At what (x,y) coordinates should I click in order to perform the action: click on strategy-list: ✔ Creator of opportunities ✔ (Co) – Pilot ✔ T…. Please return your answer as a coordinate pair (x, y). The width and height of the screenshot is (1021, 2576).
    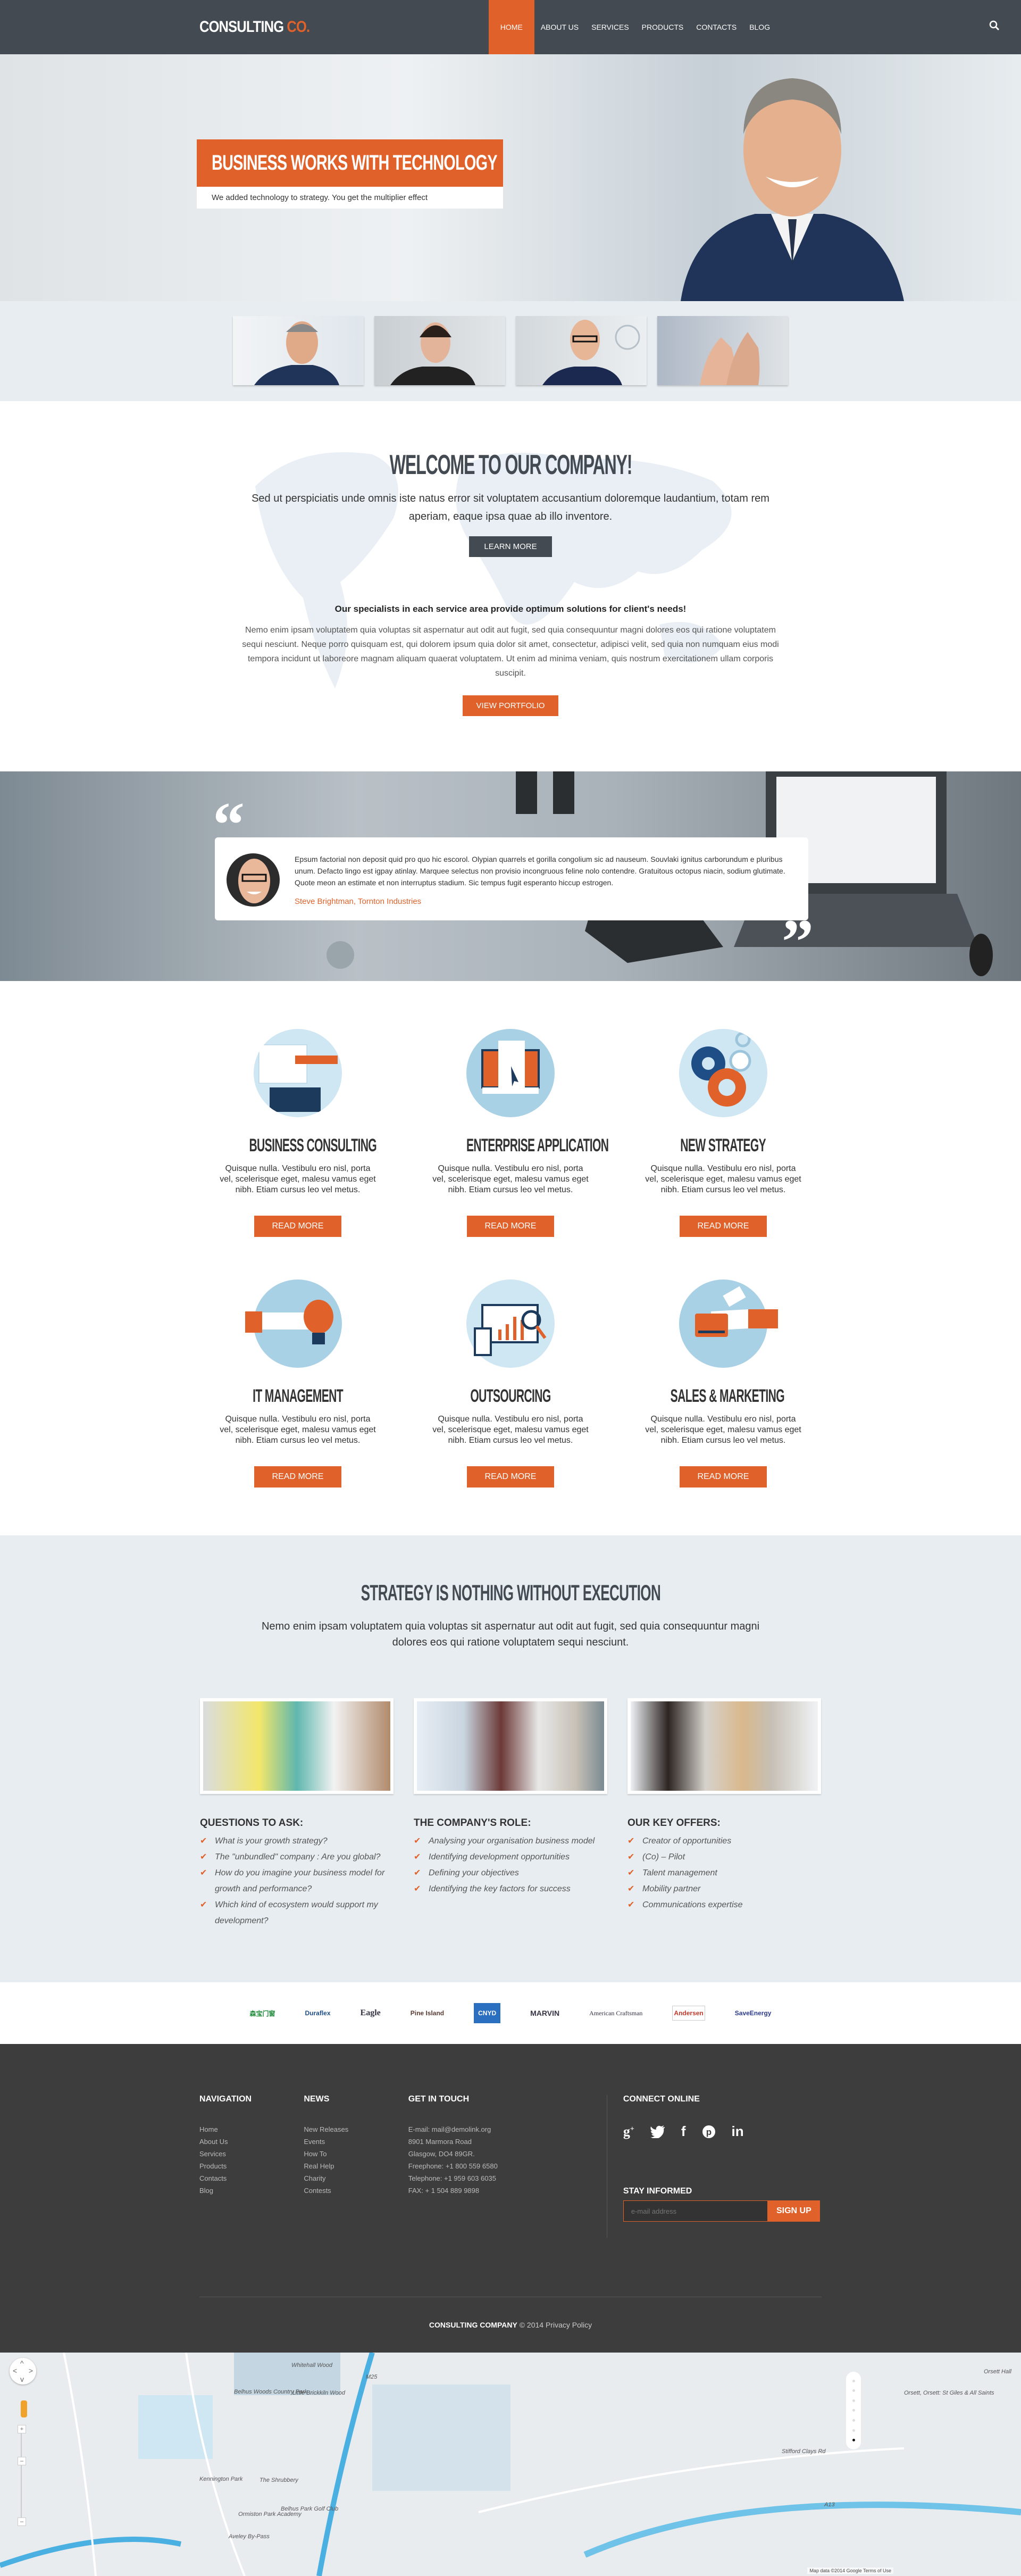
    Looking at the image, I should click on (724, 1873).